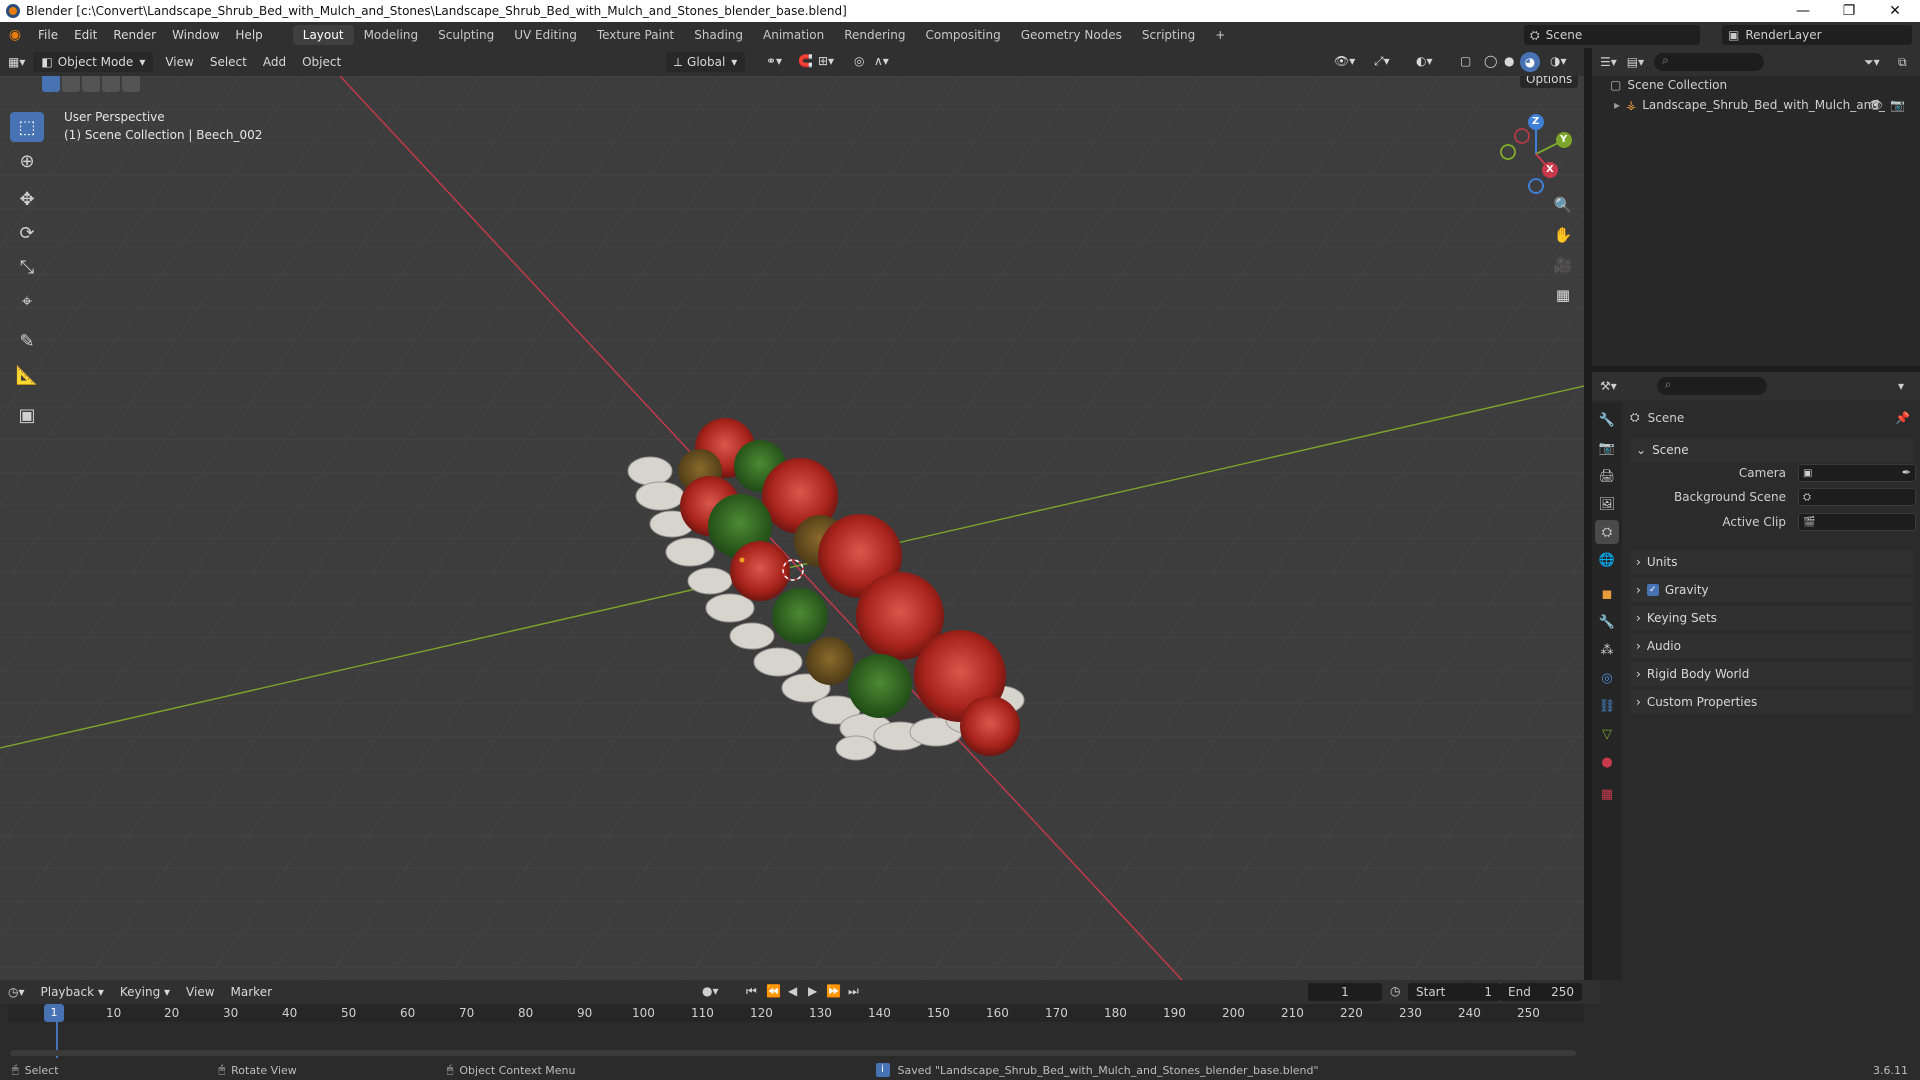 The width and height of the screenshot is (1920, 1080). I want to click on menu-add: Add, so click(274, 62).